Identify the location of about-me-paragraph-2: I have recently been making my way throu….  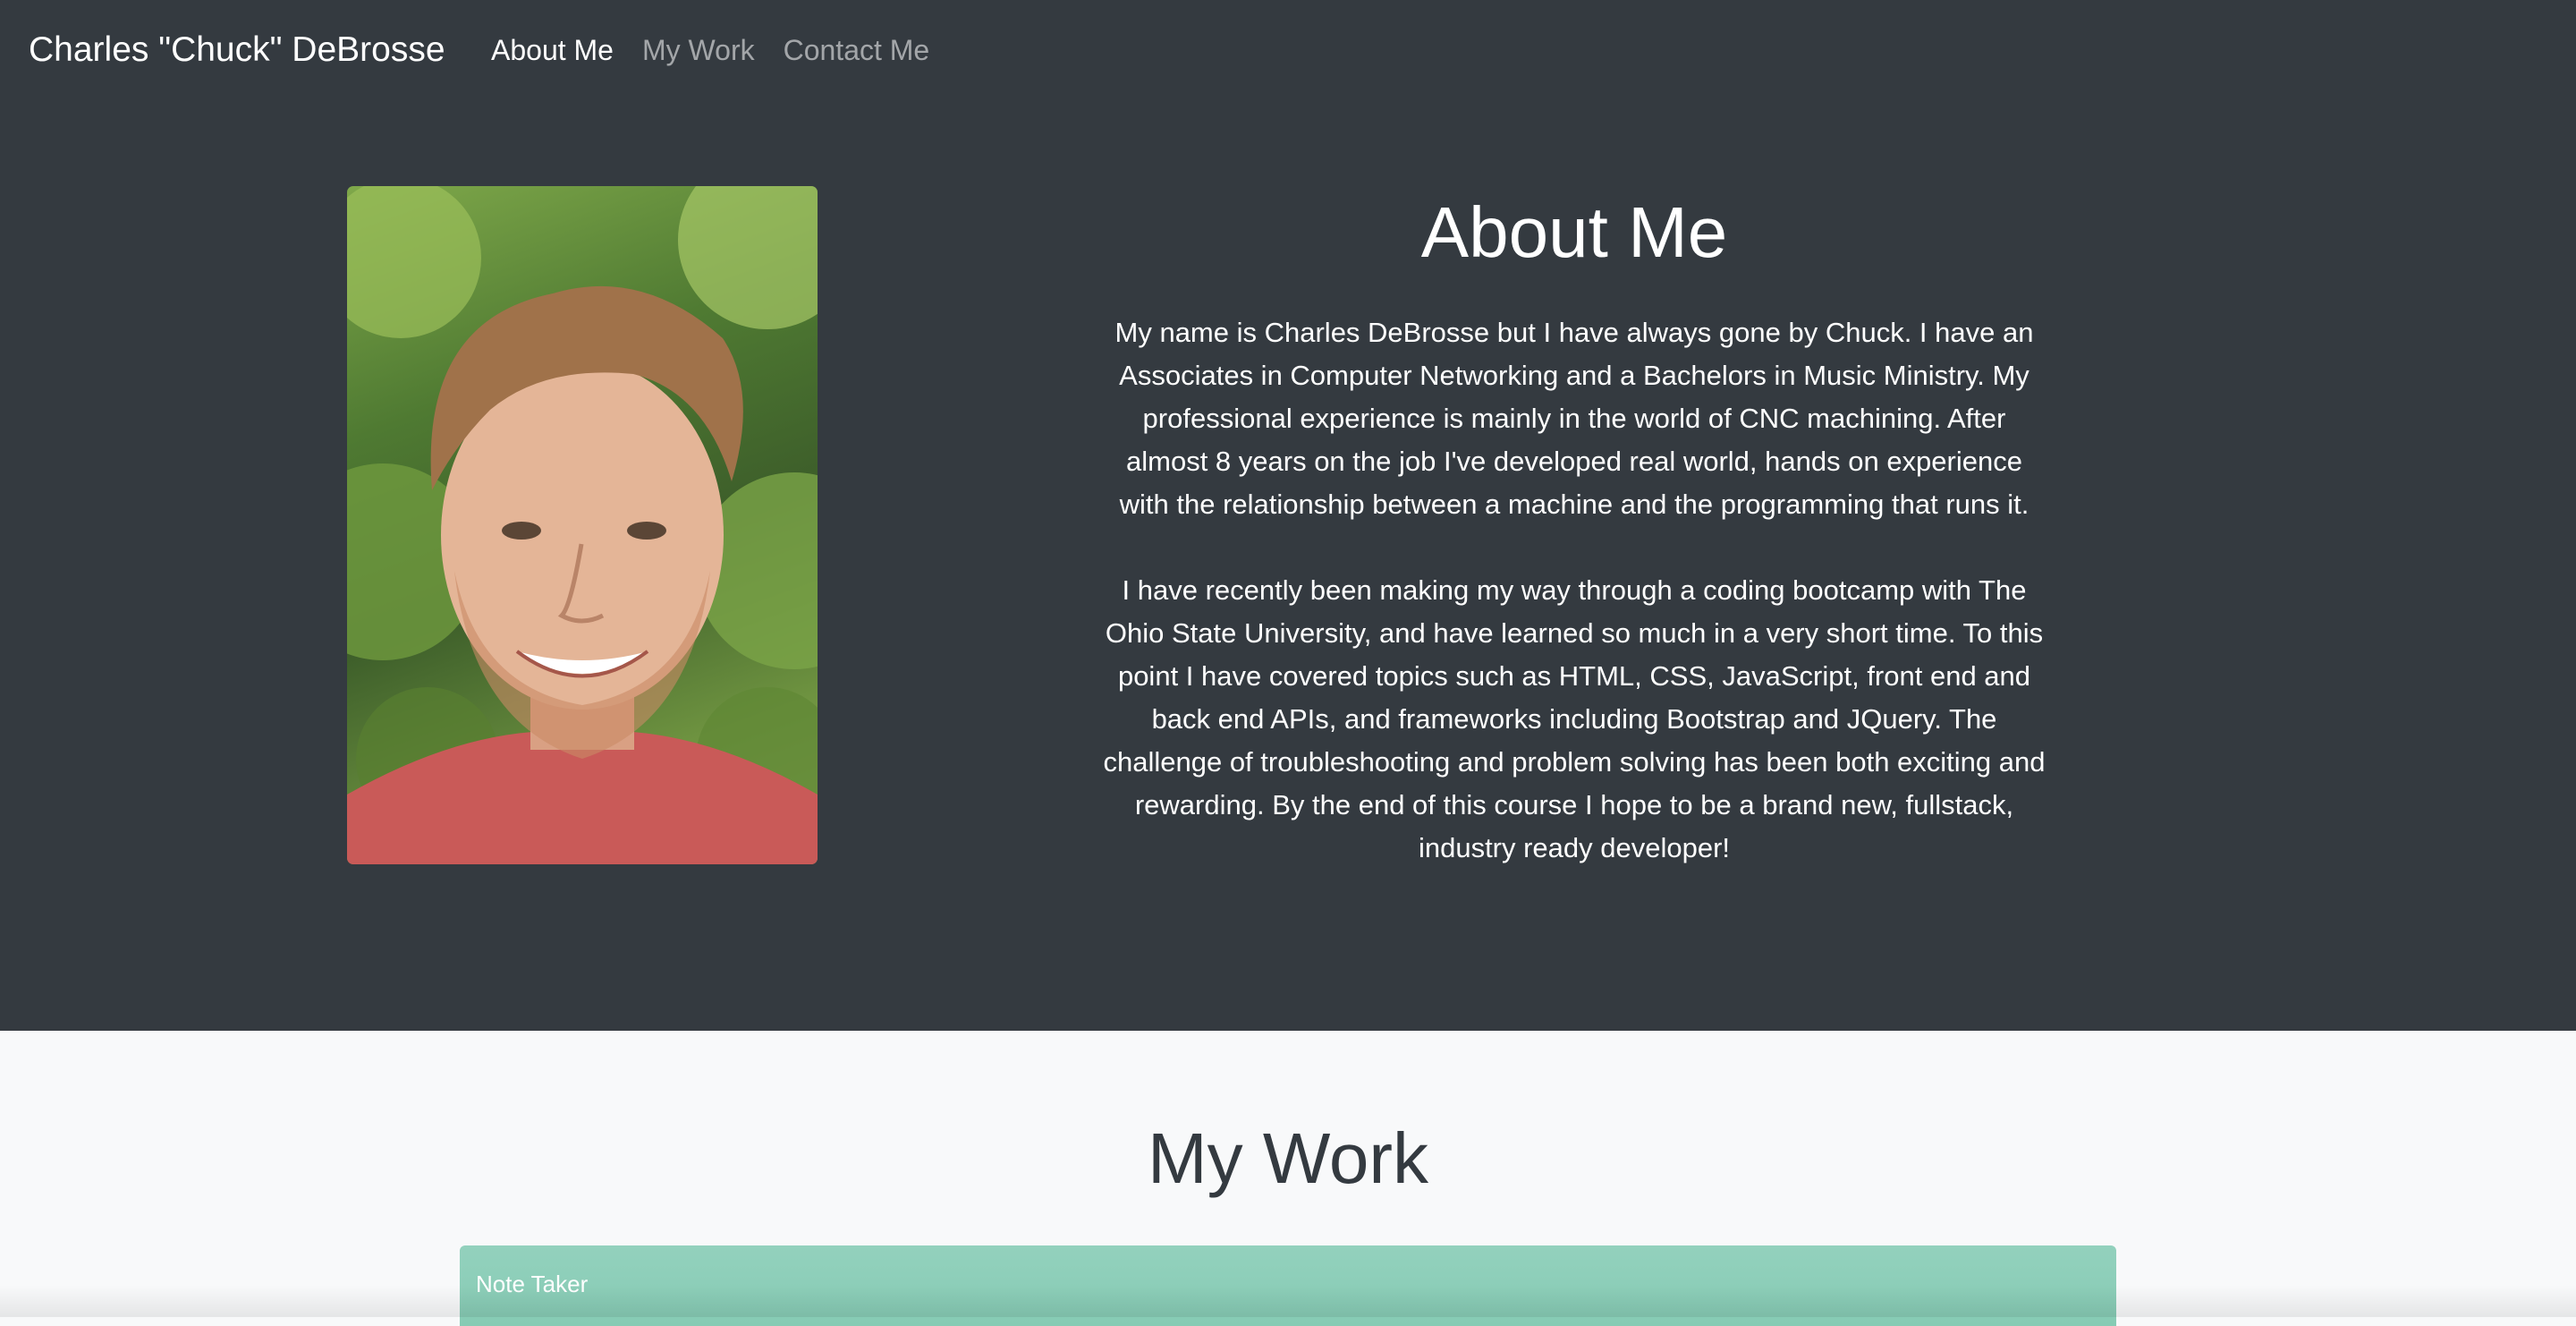
(1574, 718).